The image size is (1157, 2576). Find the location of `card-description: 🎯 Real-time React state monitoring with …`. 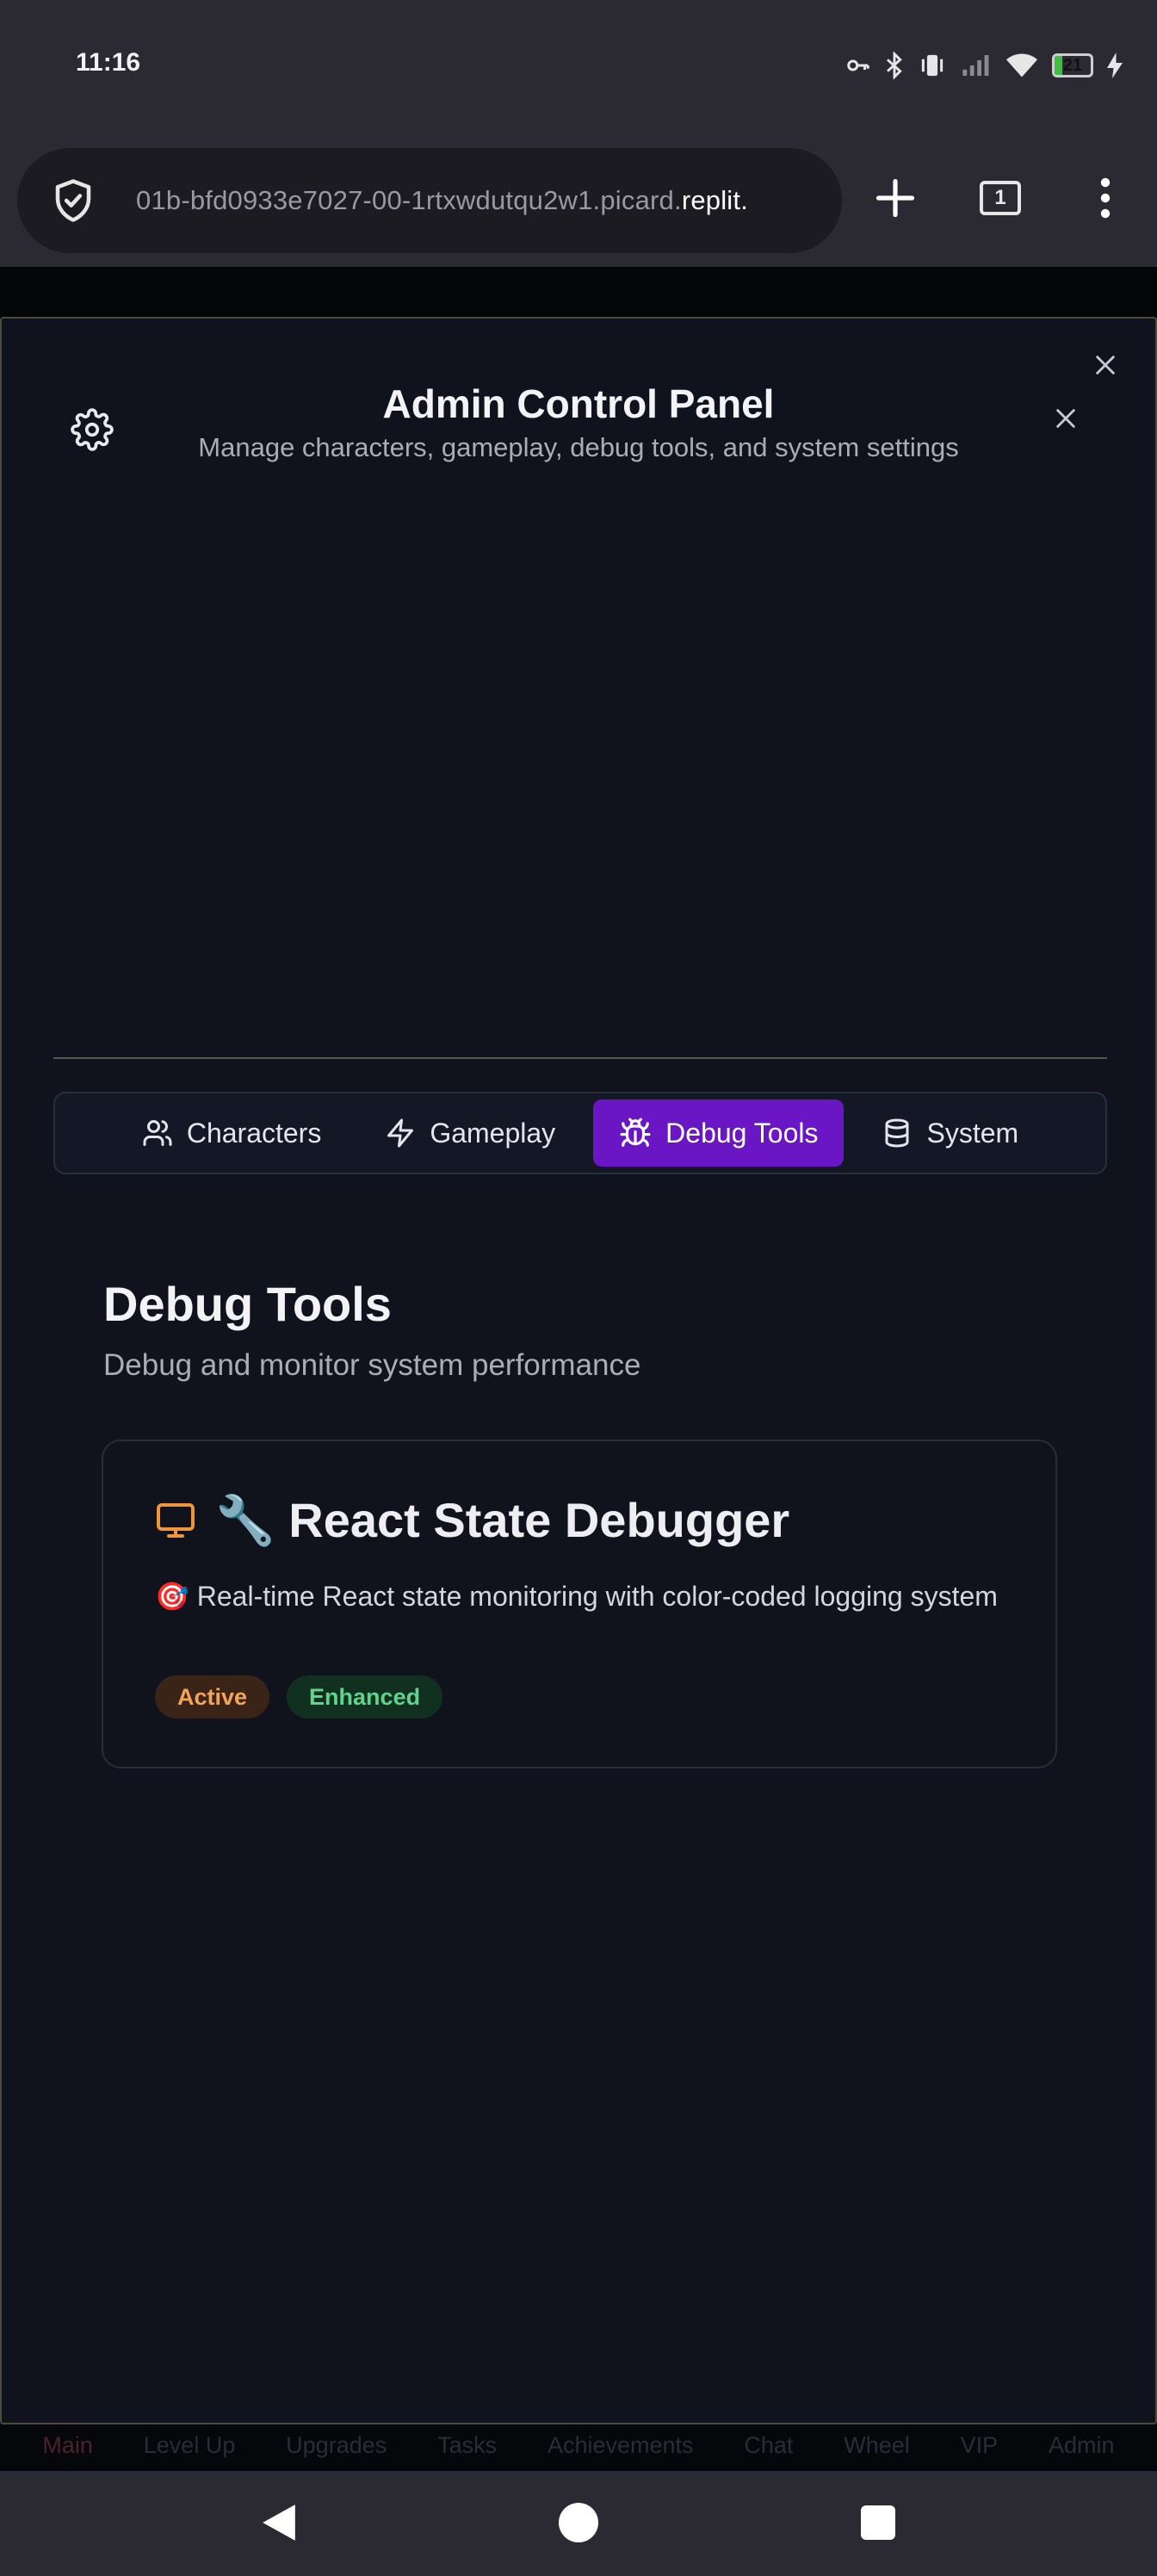

card-description: 🎯 Real-time React state monitoring with … is located at coordinates (577, 1596).